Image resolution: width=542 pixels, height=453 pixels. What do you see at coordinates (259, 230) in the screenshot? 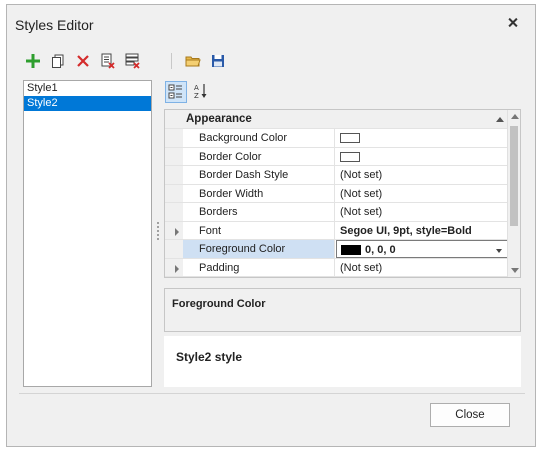
I see `property-name: Font` at bounding box center [259, 230].